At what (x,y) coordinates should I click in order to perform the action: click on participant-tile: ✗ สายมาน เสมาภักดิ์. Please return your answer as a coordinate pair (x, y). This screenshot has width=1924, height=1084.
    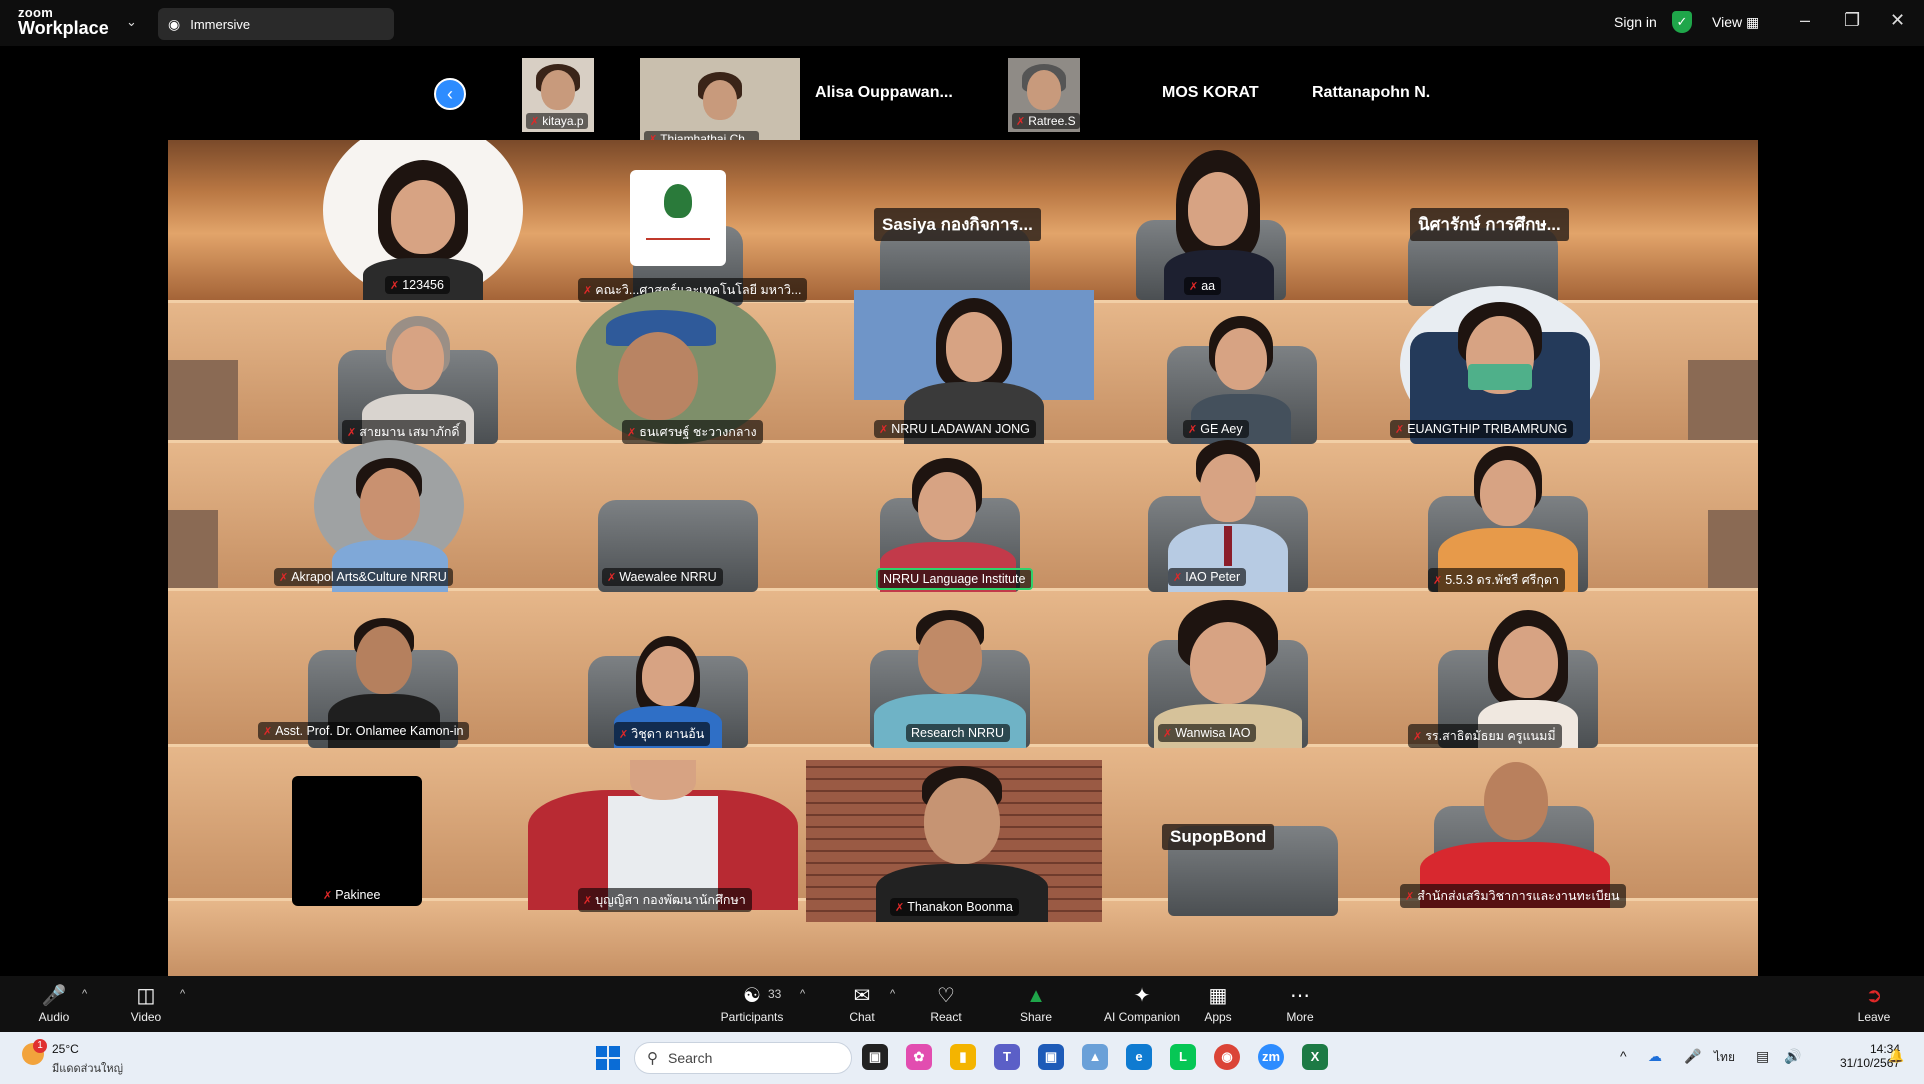
    Looking at the image, I should click on (418, 380).